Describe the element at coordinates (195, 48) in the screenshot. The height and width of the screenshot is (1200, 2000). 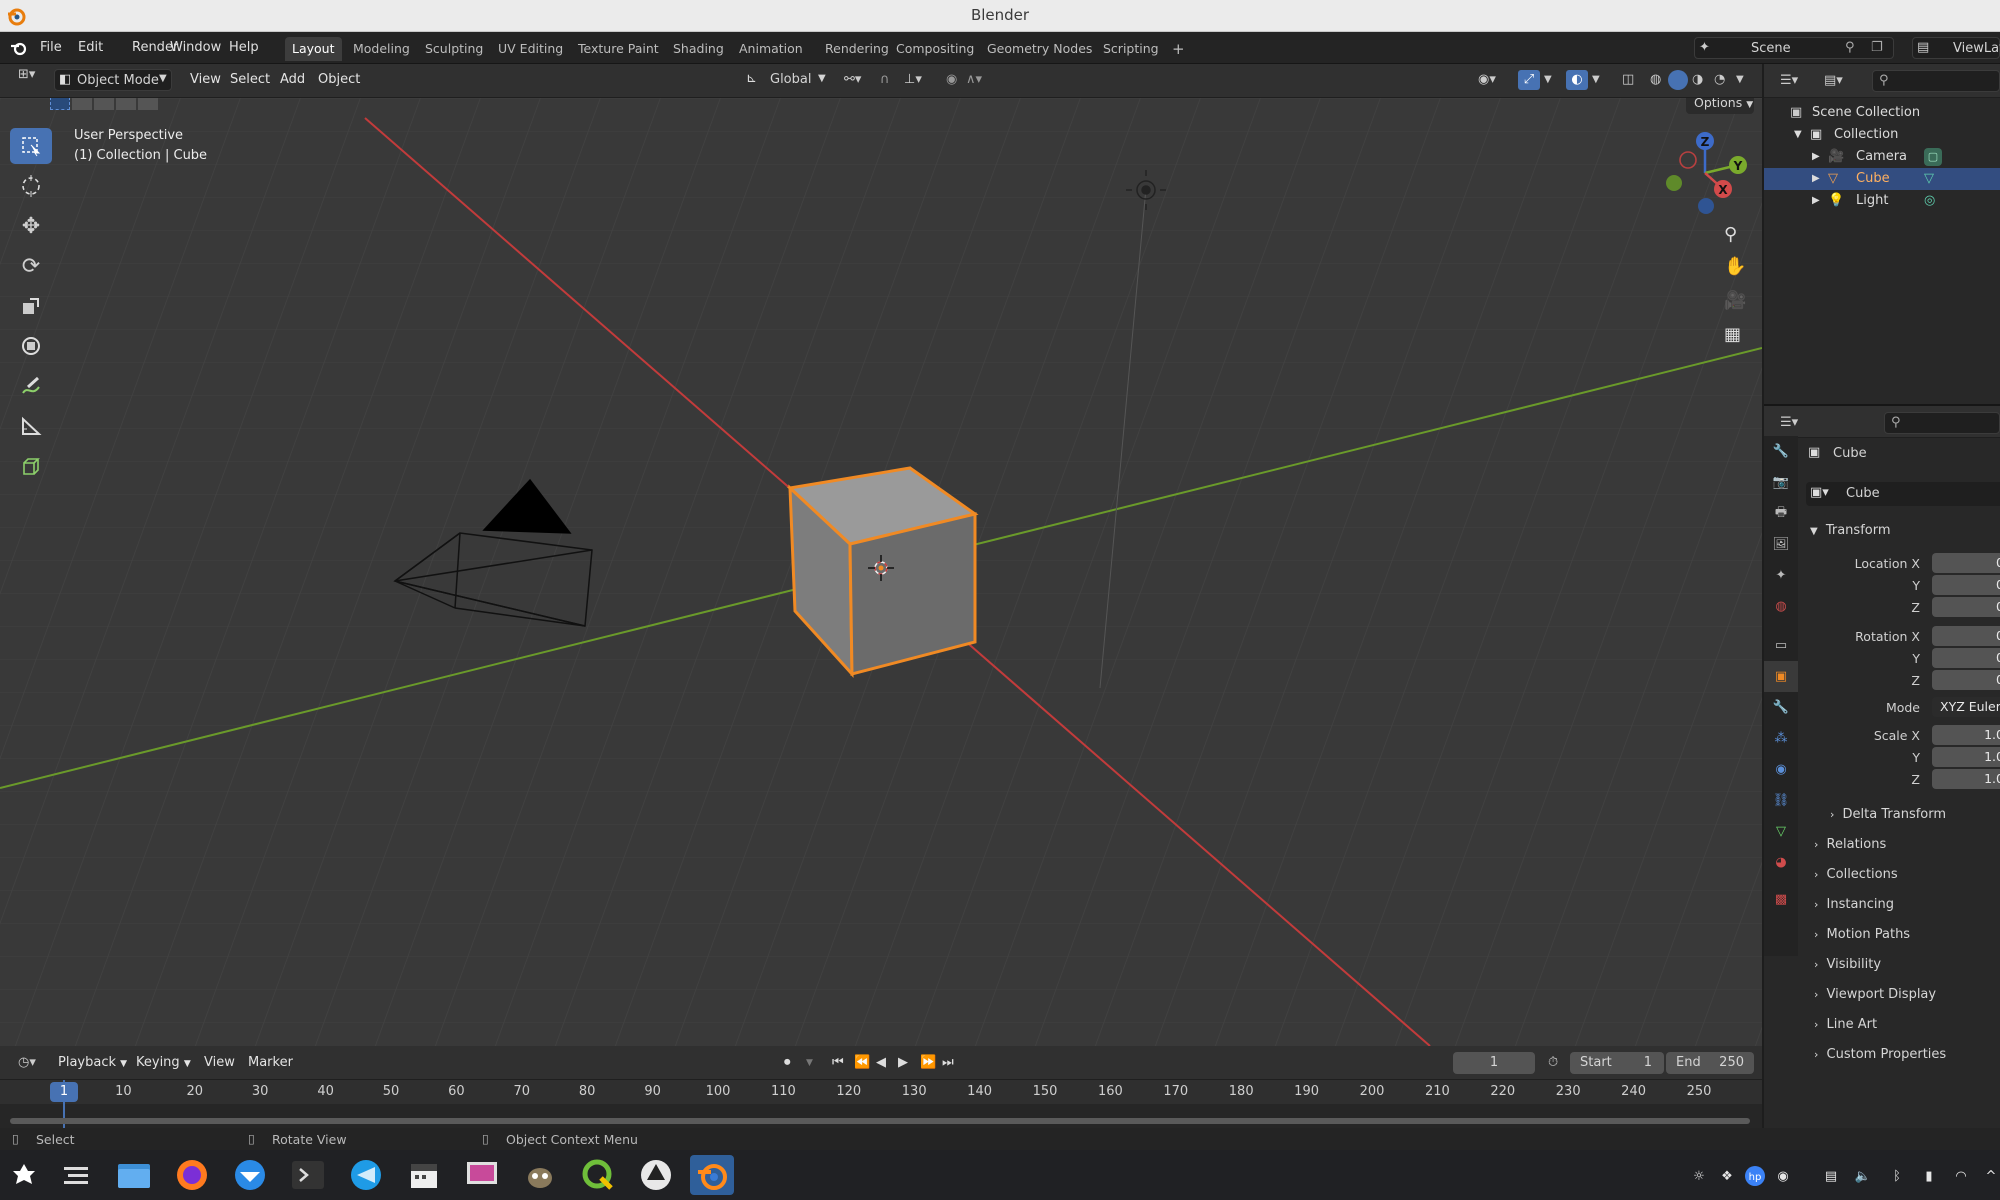
I see `menu-window: Window` at that location.